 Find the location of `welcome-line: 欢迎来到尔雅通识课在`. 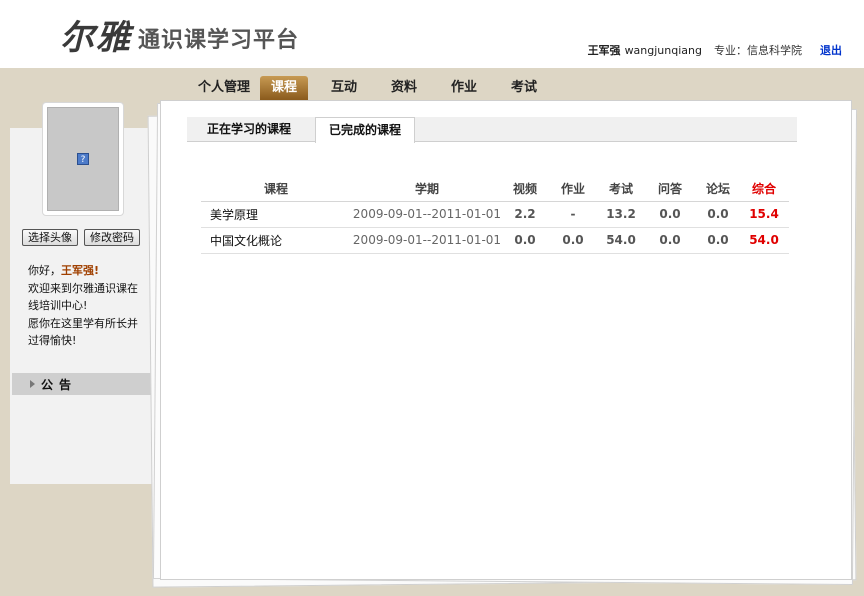

welcome-line: 欢迎来到尔雅通识课在 is located at coordinates (83, 288).